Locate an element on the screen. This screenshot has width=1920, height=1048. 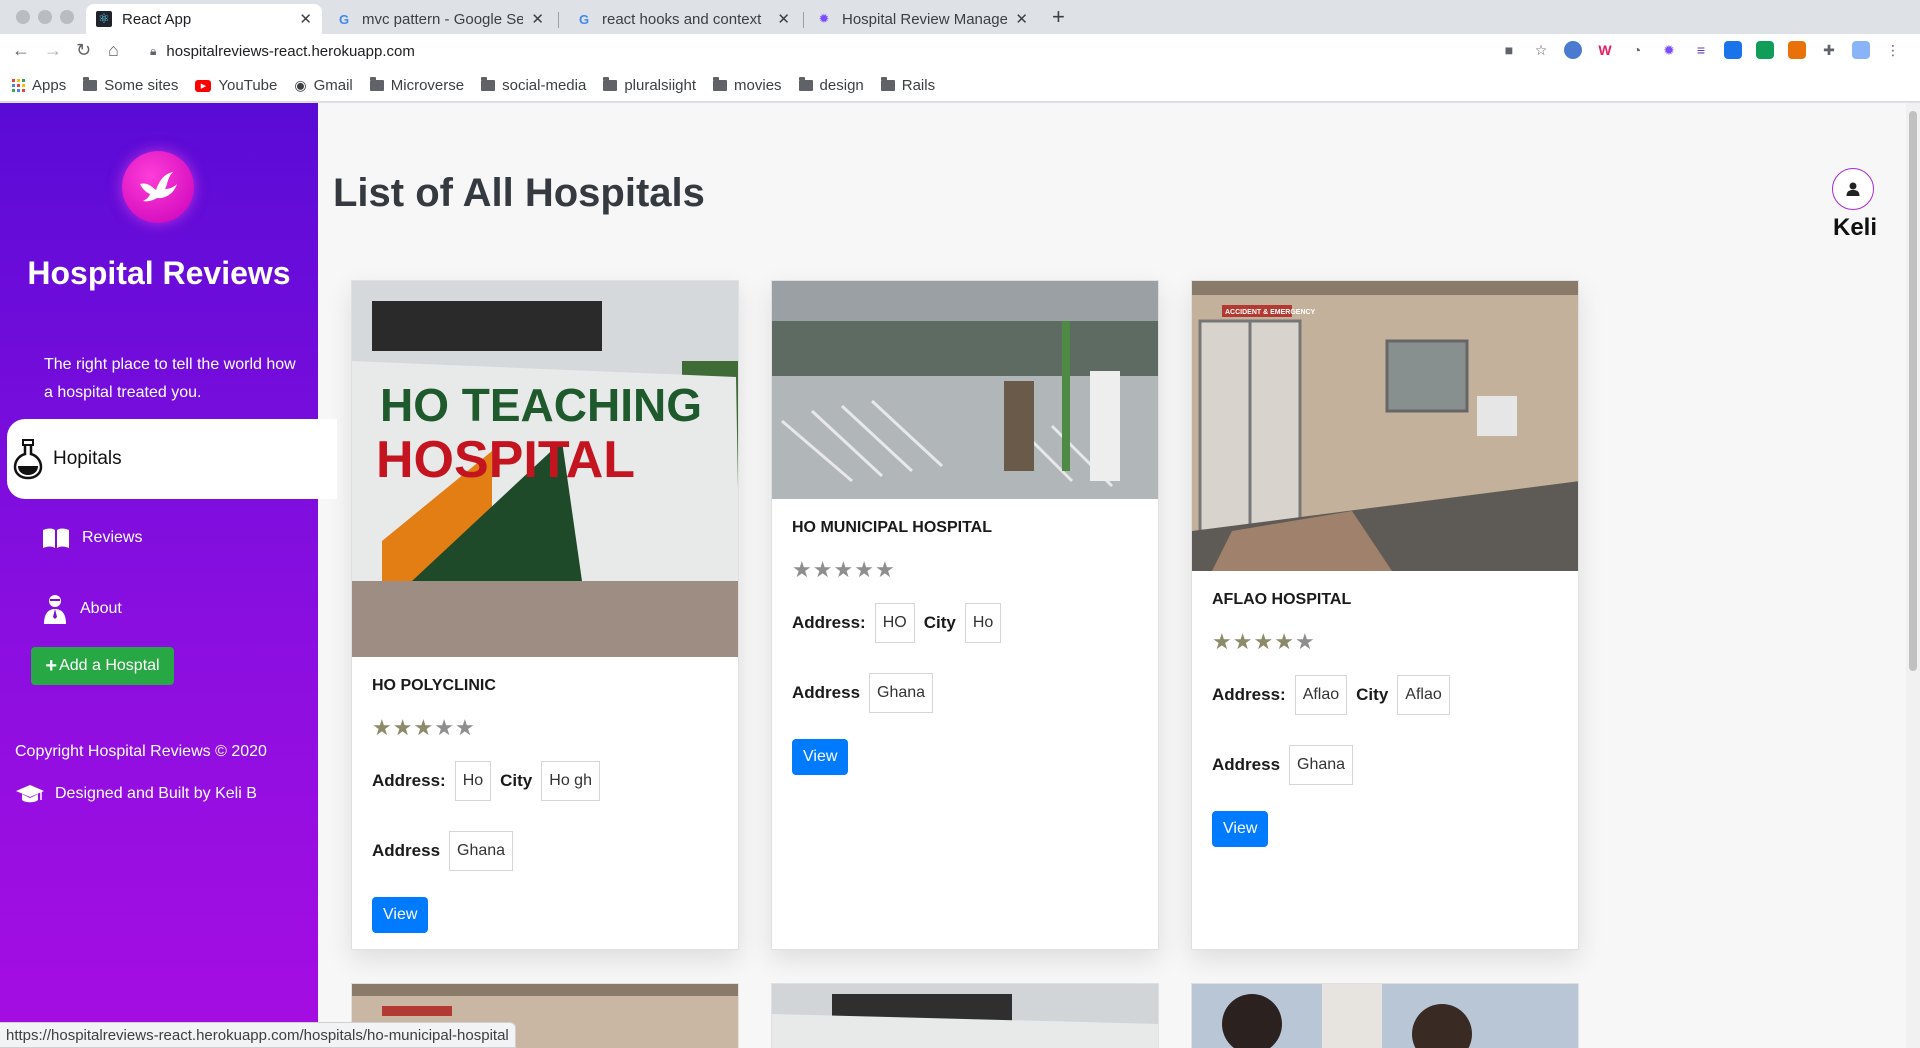
city-value: Ho is located at coordinates (983, 623).